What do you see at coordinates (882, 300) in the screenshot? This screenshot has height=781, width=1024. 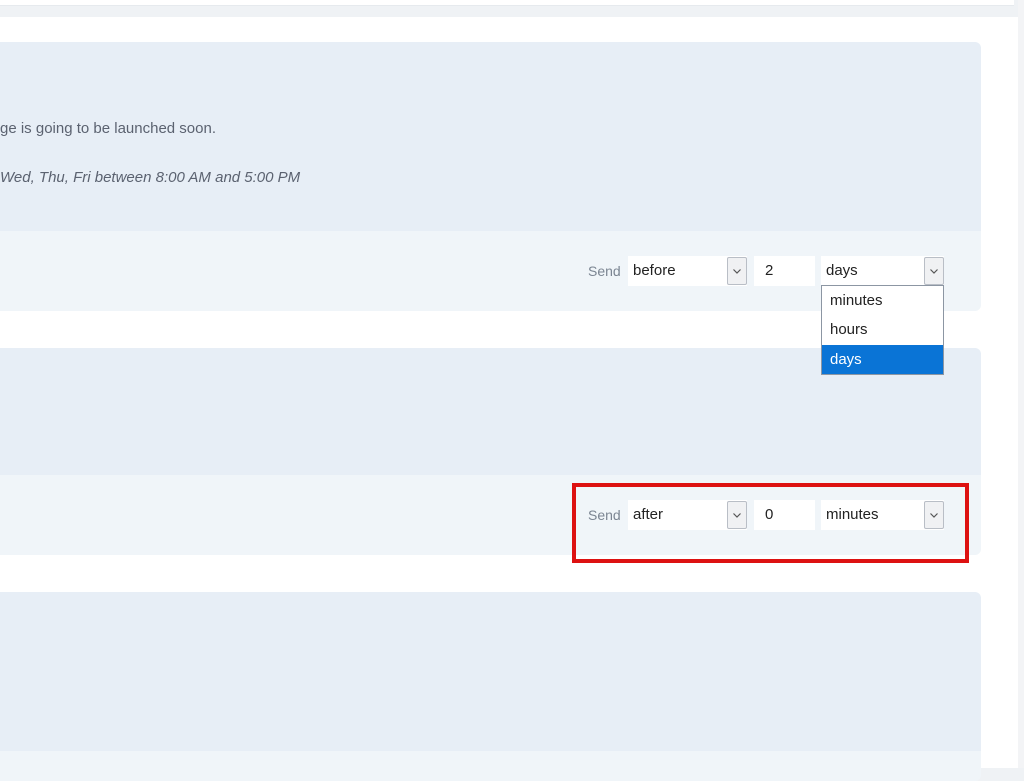 I see `dropdown-option-minutes: minutes` at bounding box center [882, 300].